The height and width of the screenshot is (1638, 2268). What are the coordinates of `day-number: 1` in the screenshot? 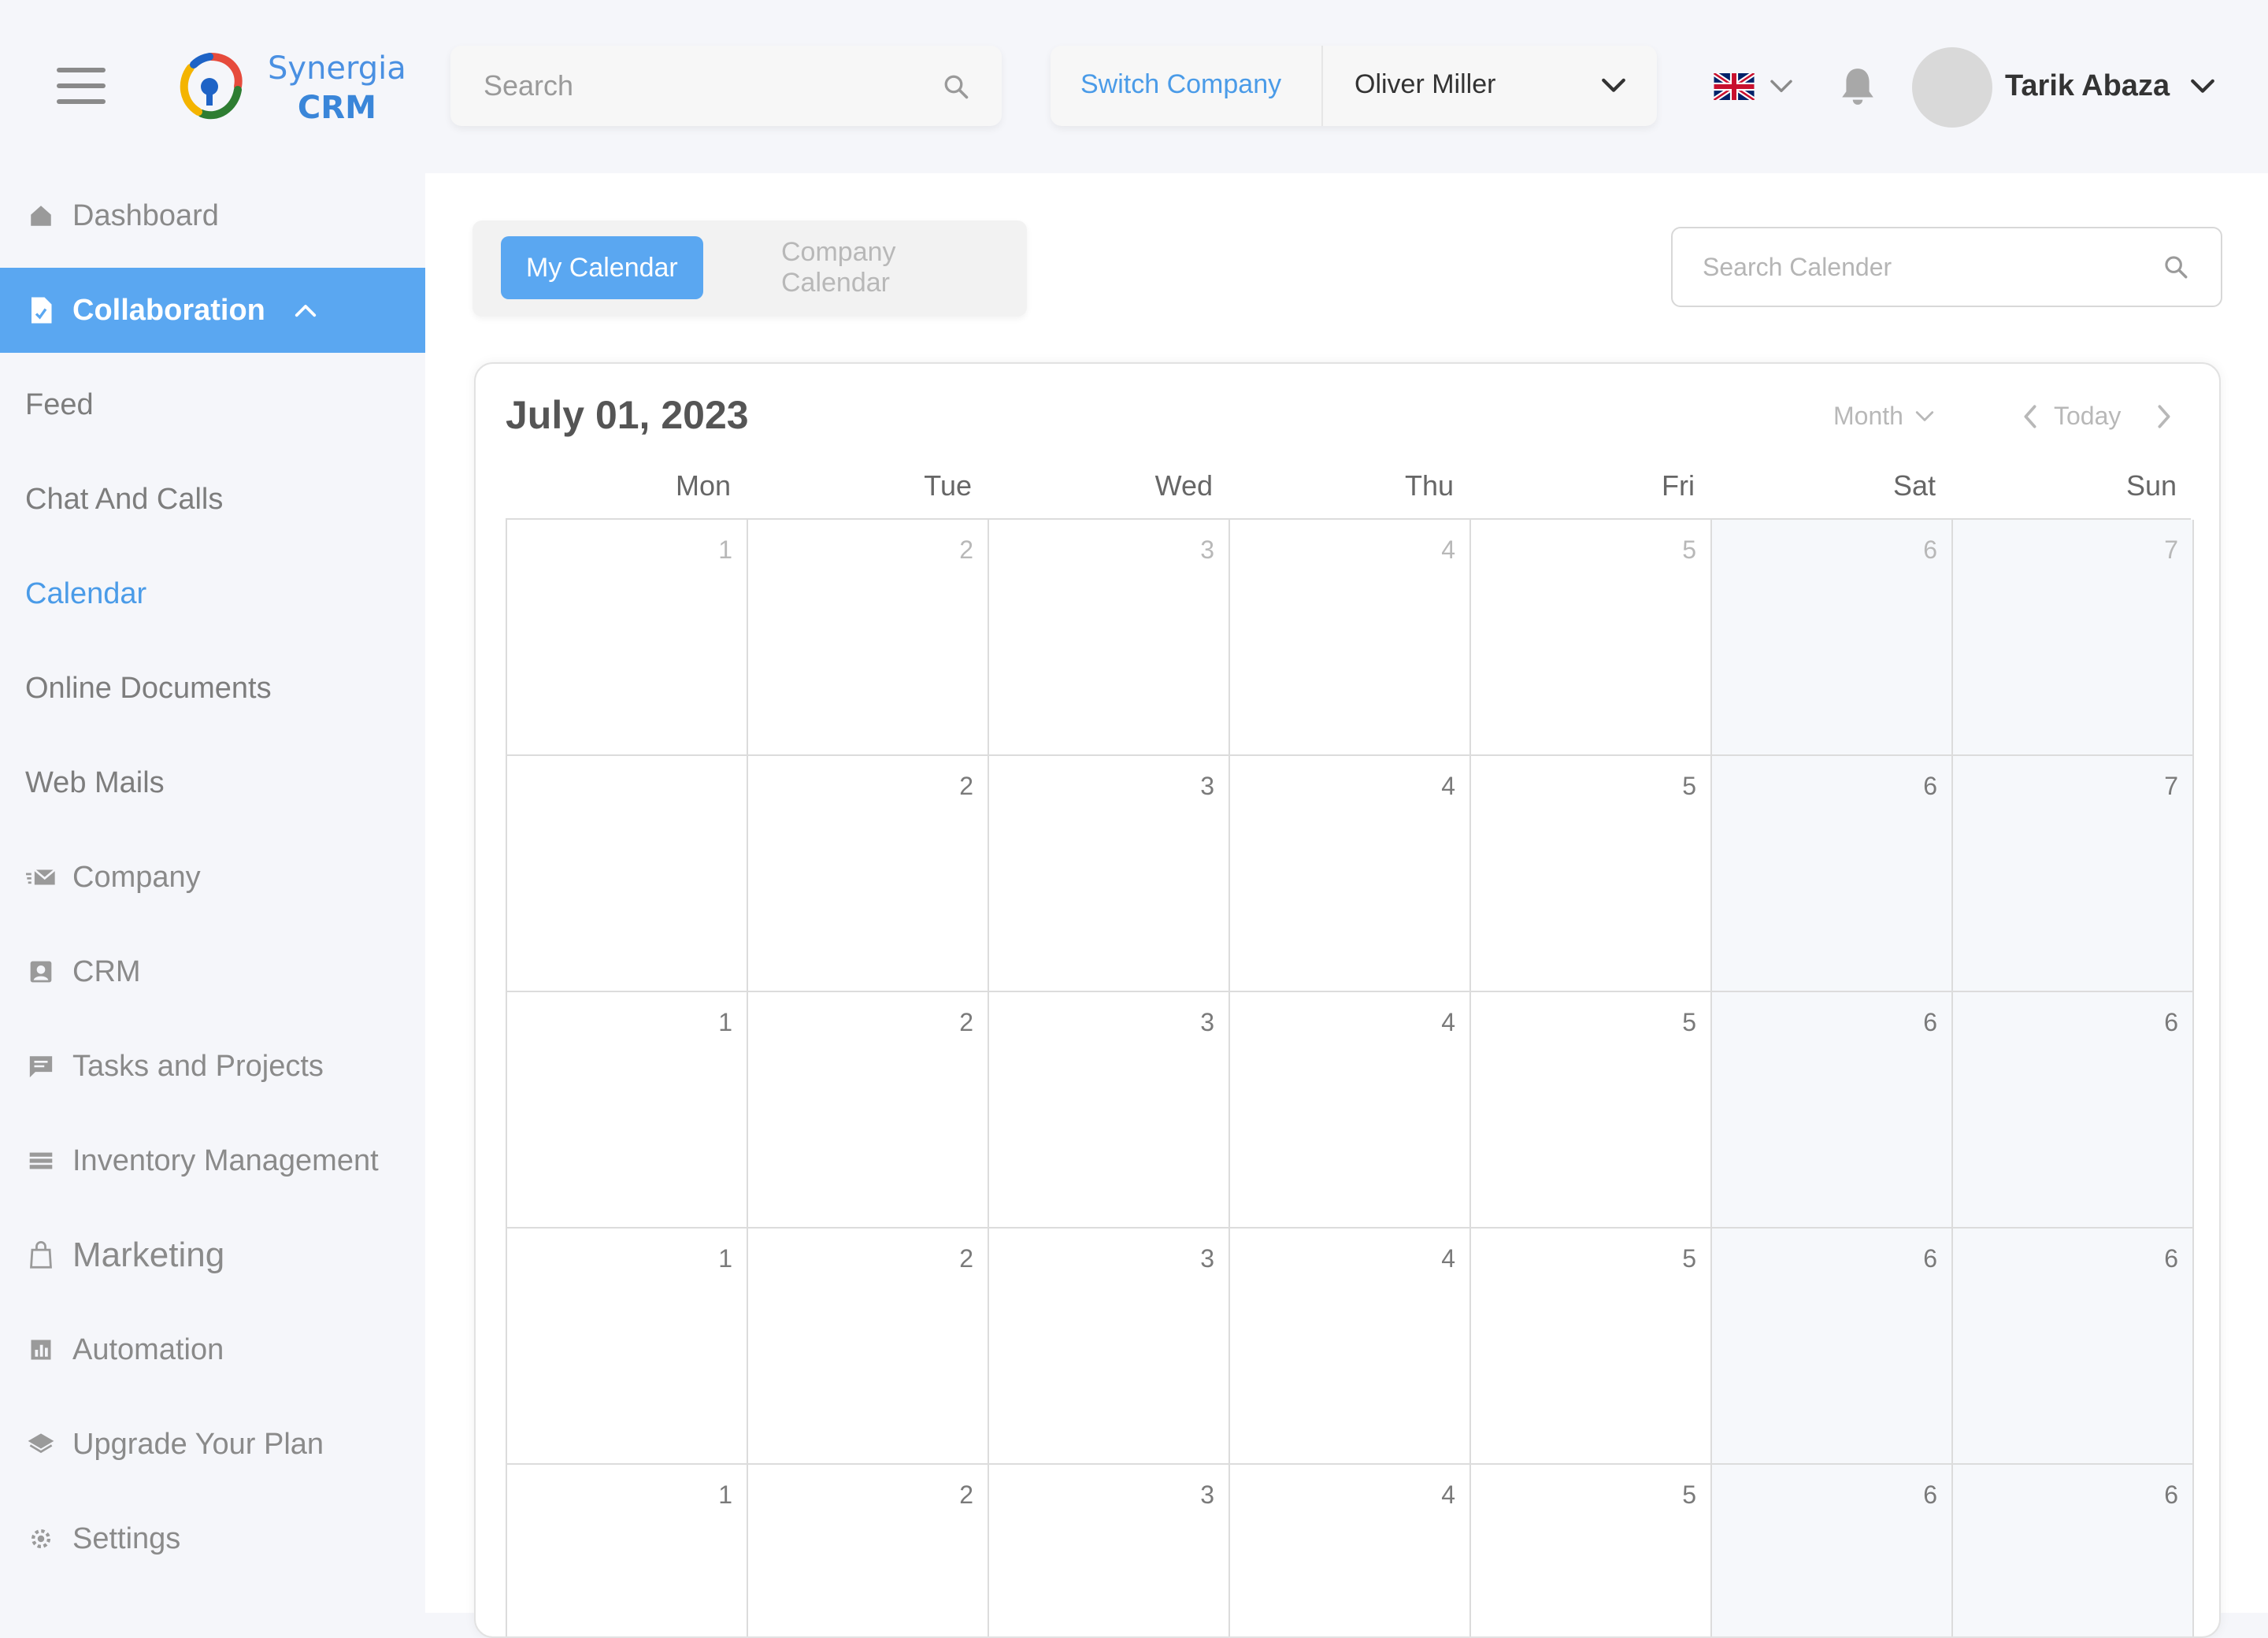 It's located at (725, 1494).